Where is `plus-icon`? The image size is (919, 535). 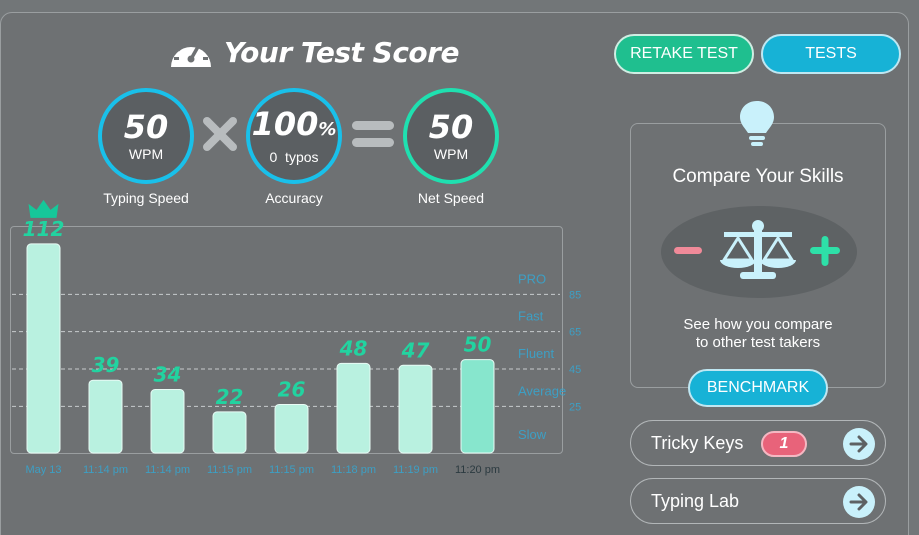
plus-icon is located at coordinates (825, 251).